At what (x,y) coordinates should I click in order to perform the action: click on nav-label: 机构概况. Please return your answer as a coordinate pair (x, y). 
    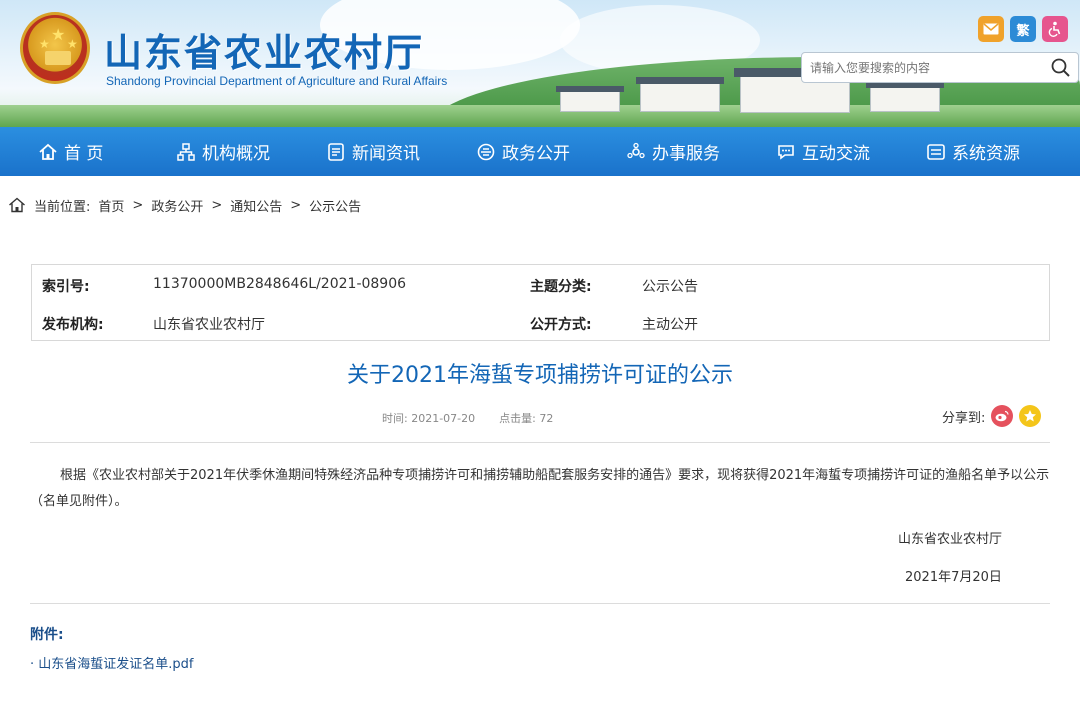
    Looking at the image, I should click on (236, 154).